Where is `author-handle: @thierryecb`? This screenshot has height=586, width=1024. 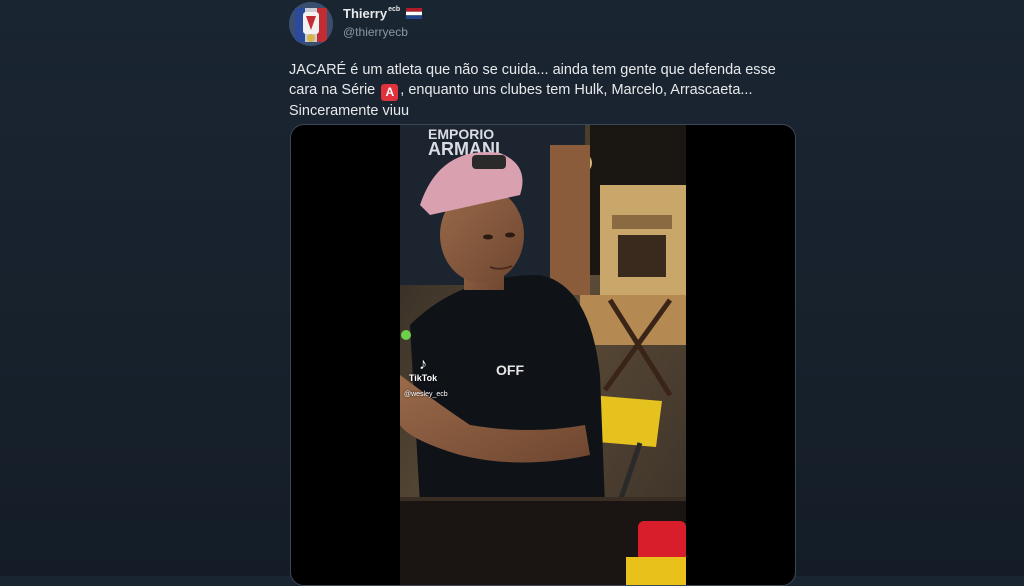 author-handle: @thierryecb is located at coordinates (375, 32).